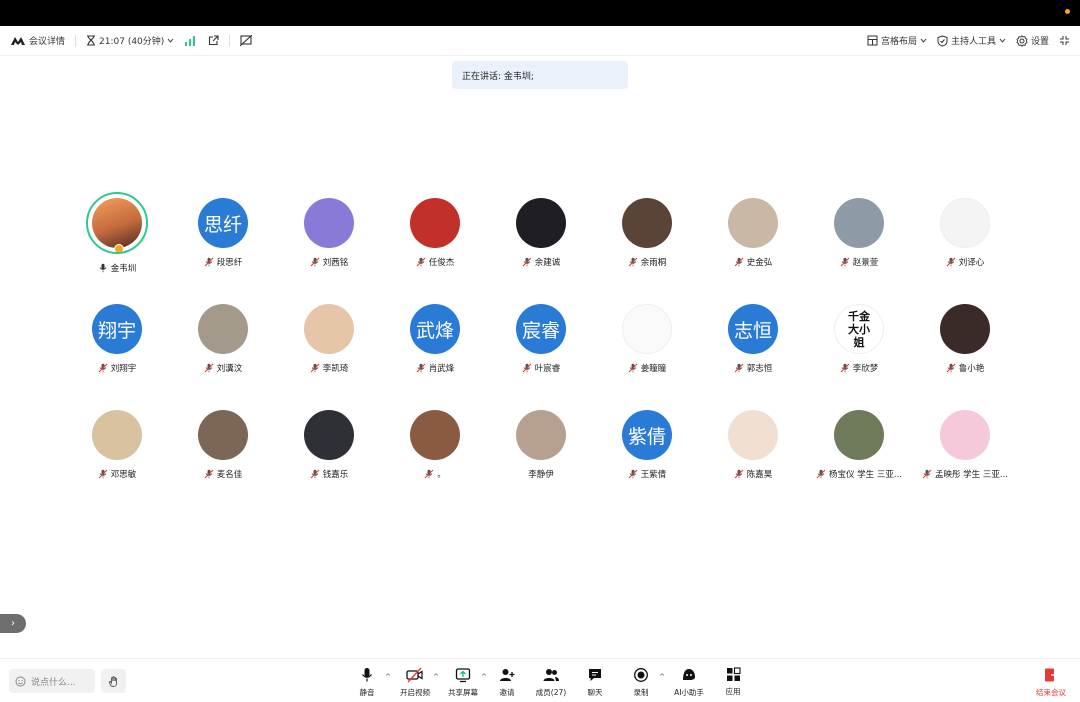  I want to click on participant-name: 。, so click(435, 474).